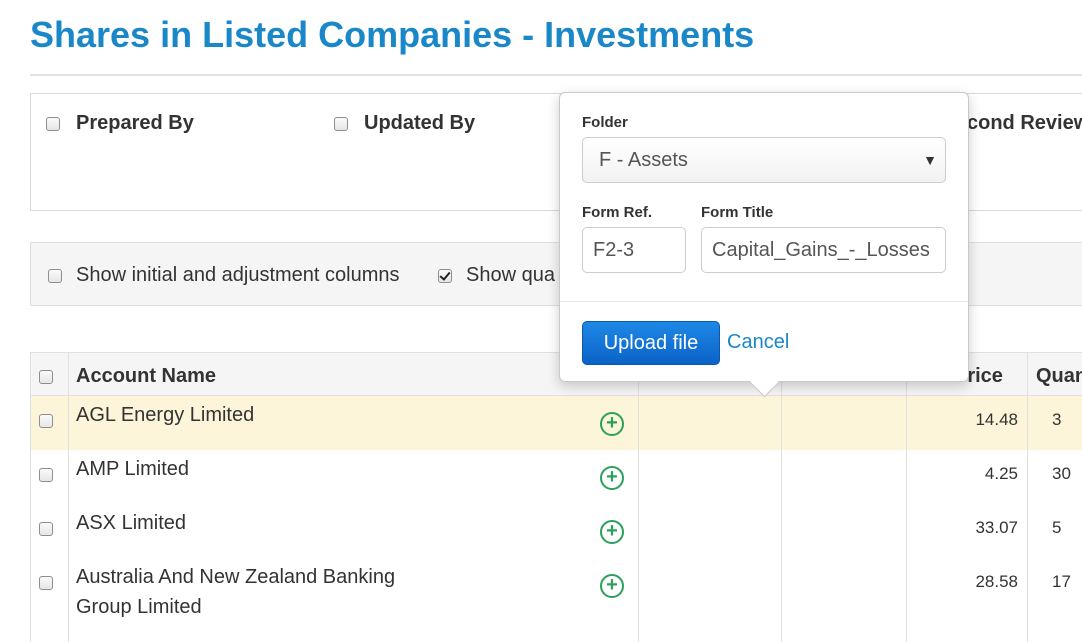 The width and height of the screenshot is (1082, 642). Describe the element at coordinates (651, 343) in the screenshot. I see `upload-file-button: Upload file` at that location.